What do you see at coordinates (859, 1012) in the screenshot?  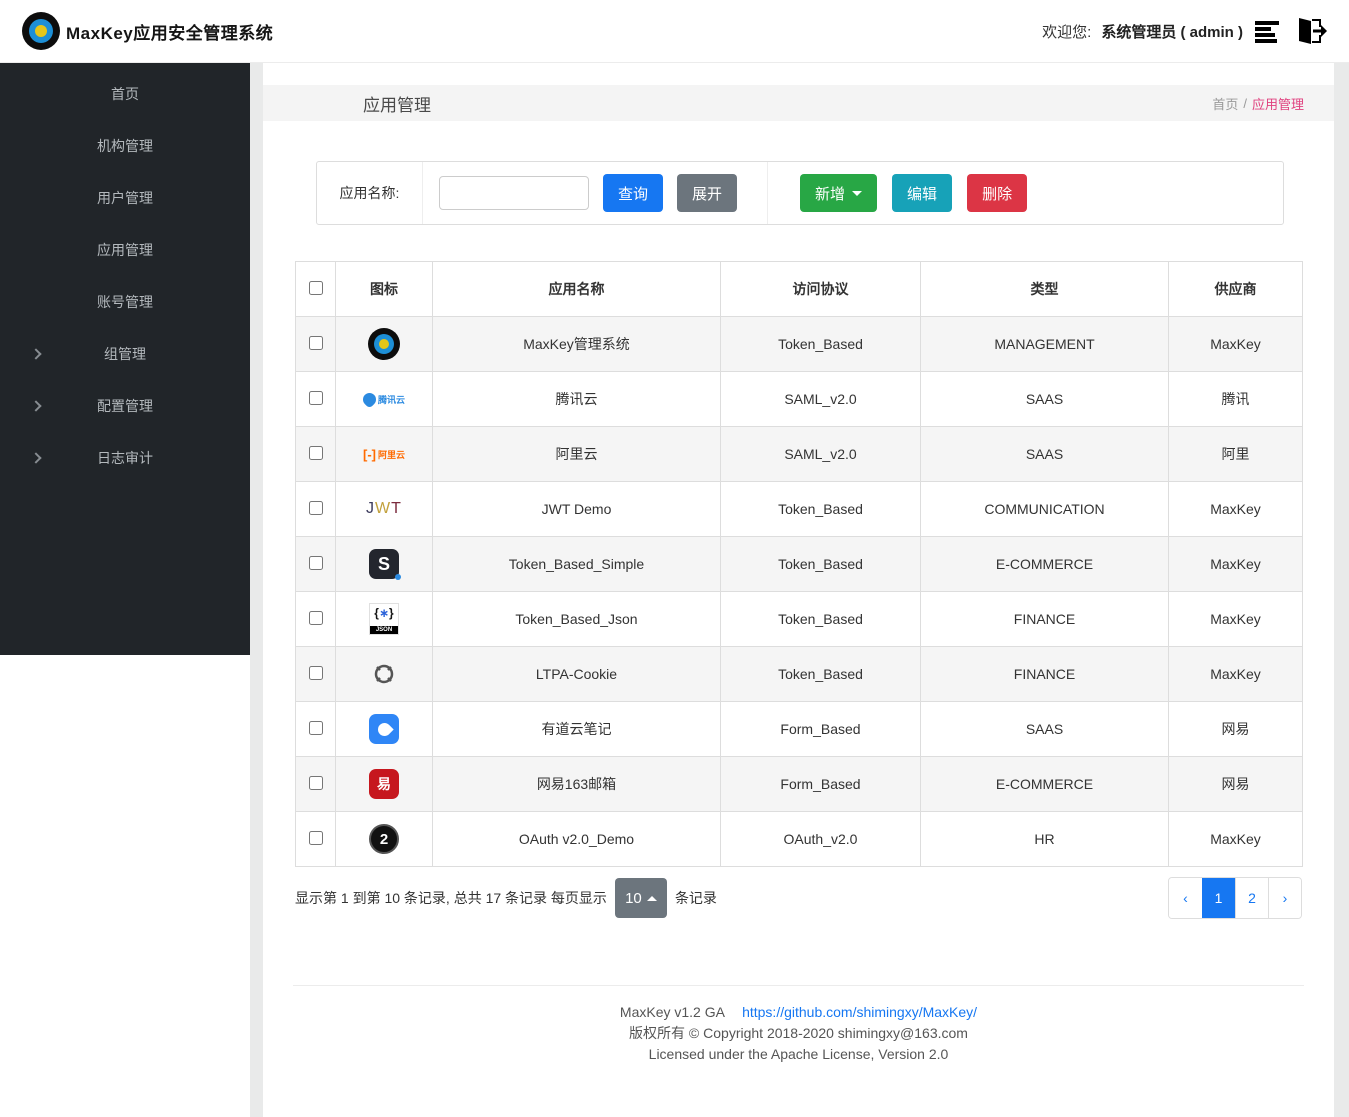 I see `footer-github-link: https://github.com/shimingxy/MaxKey/` at bounding box center [859, 1012].